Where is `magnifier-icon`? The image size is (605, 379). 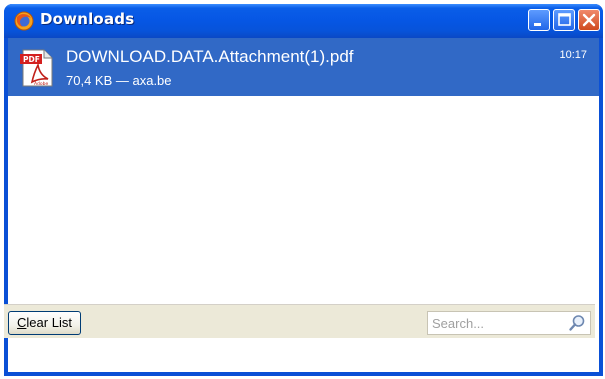 magnifier-icon is located at coordinates (577, 323).